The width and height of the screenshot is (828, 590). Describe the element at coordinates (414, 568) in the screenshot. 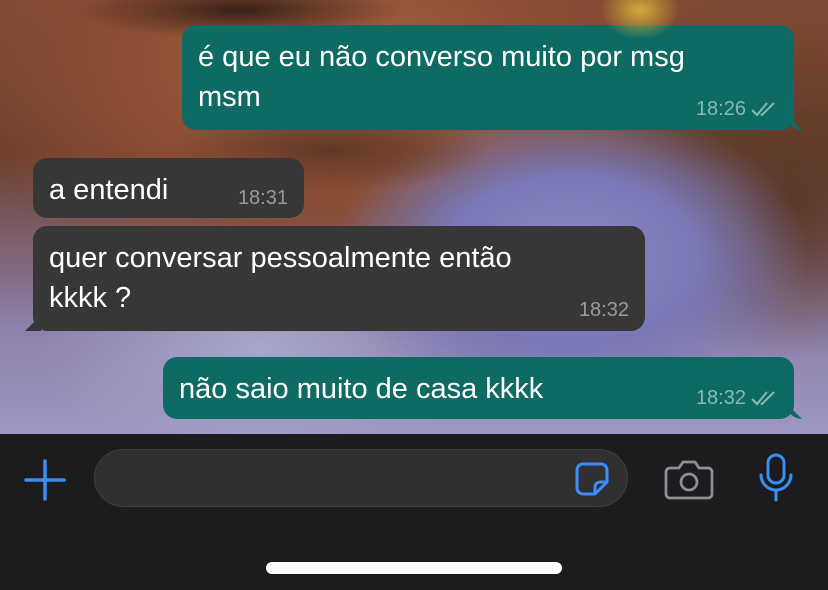

I see `home-indicator` at that location.